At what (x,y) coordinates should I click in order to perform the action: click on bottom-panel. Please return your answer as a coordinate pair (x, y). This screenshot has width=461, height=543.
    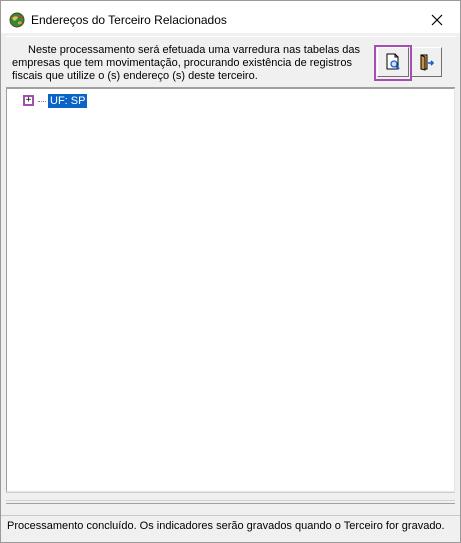
    Looking at the image, I should click on (230, 508).